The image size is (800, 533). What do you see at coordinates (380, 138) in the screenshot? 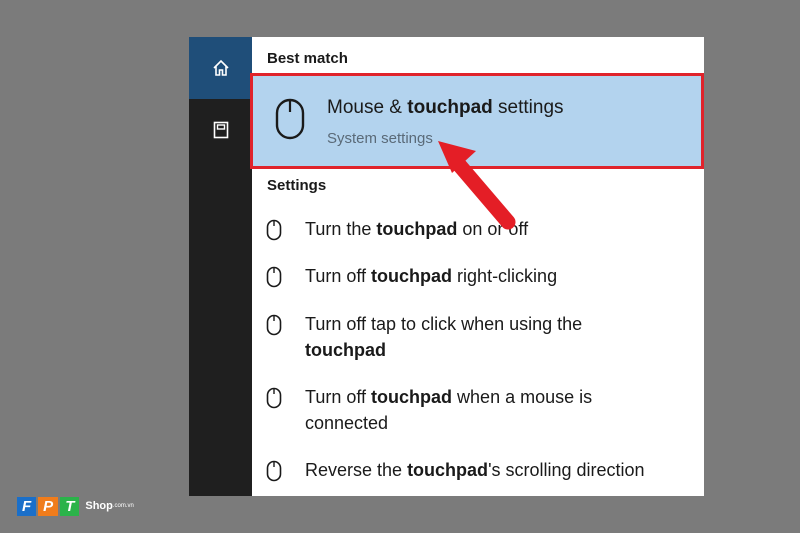
I see `best-match-subtitle: System settings` at bounding box center [380, 138].